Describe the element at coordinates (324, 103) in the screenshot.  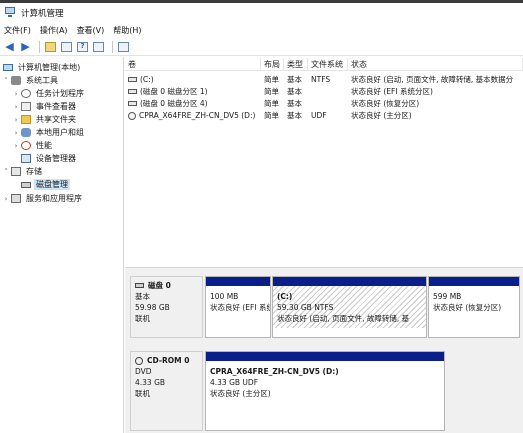
I see `table-row: (磁盘 0 磁盘分区 4) 简单 基本 状态良好 (恢复分区)` at that location.